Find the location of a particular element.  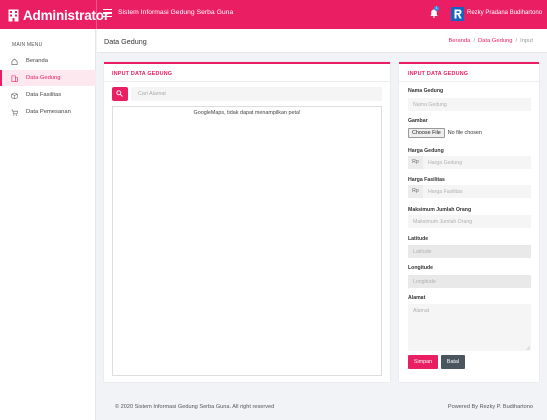

sidebar-item-data-fasilitas: Data Fasilitas is located at coordinates (48, 95).